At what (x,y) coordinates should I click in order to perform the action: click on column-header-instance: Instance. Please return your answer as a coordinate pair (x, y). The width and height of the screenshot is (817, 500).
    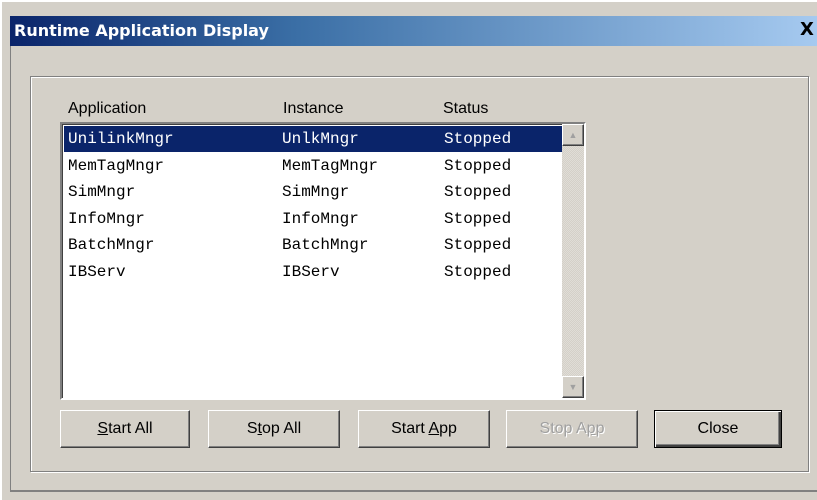
    Looking at the image, I should click on (313, 108).